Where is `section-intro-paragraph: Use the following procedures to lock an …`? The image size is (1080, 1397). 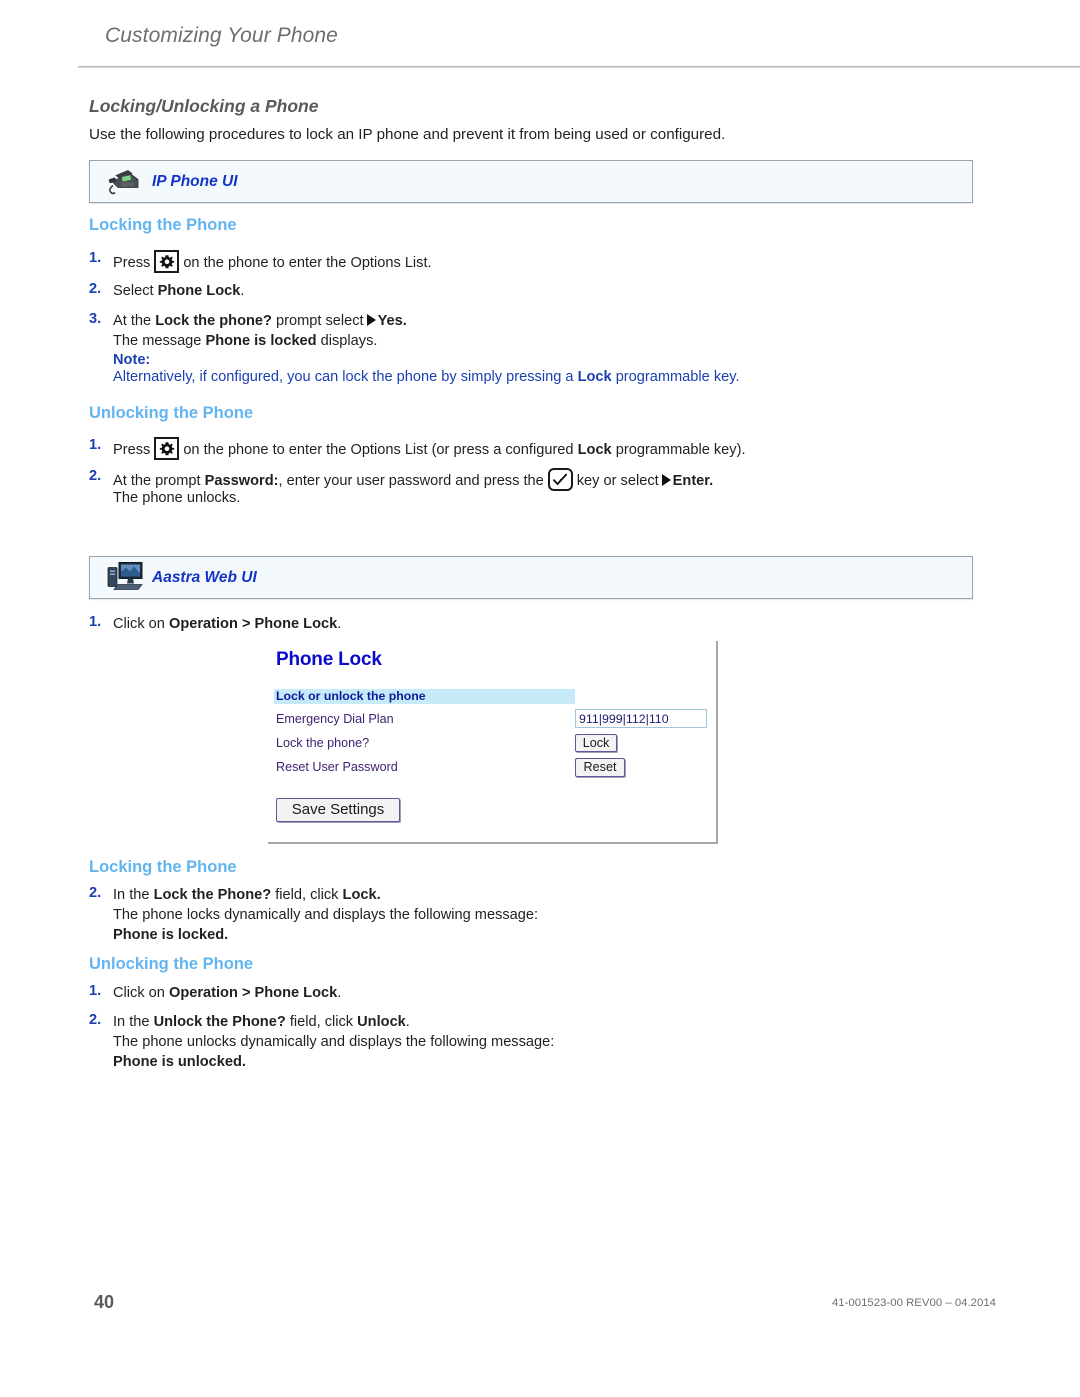 section-intro-paragraph: Use the following procedures to lock an … is located at coordinates (407, 134).